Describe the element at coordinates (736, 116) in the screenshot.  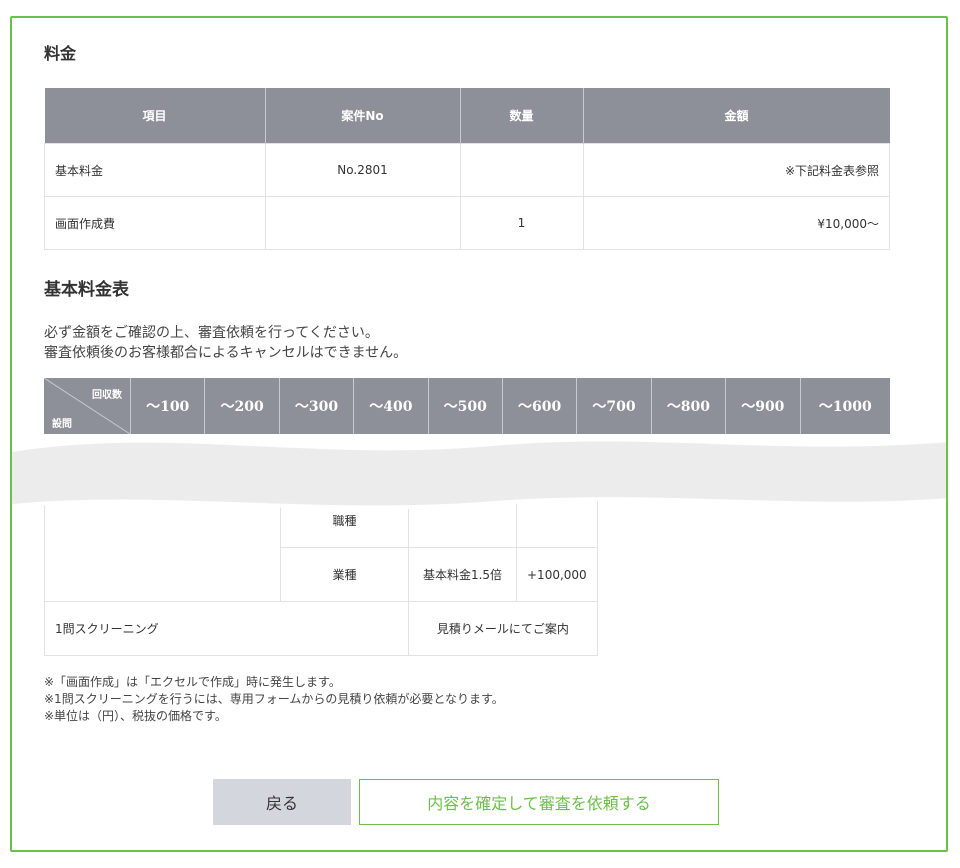
I see `col-header-amount: 金額` at that location.